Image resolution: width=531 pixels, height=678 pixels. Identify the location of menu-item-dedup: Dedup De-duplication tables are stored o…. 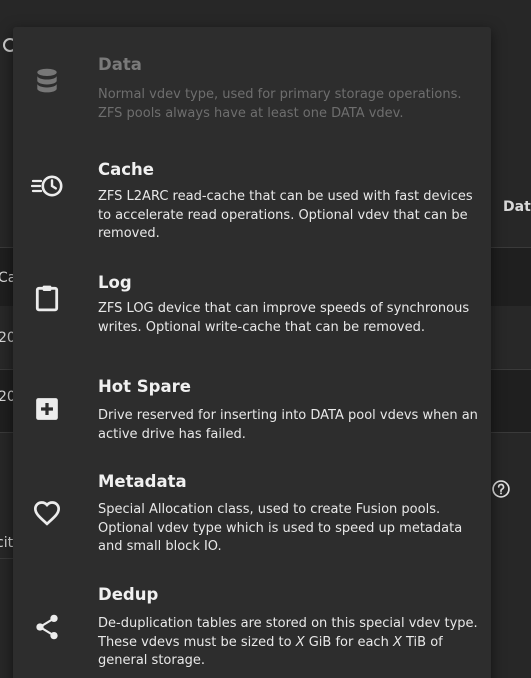
(252, 624).